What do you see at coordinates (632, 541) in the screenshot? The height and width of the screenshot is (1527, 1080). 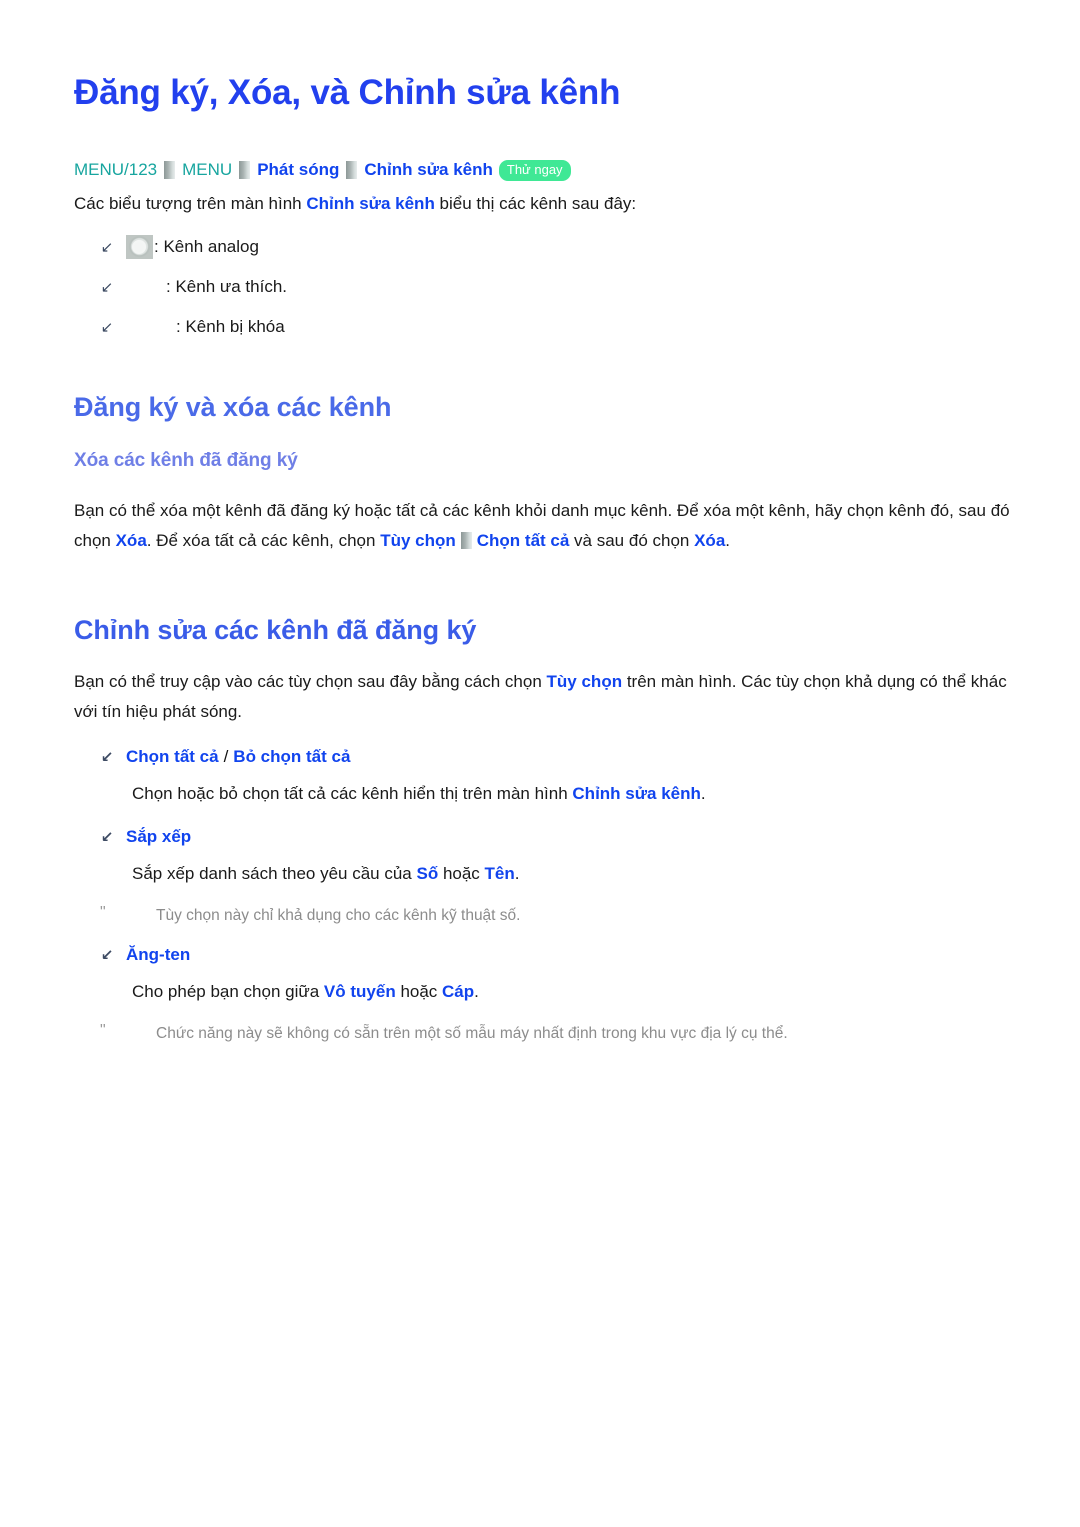 I see `p-text: và sau đó chọn` at bounding box center [632, 541].